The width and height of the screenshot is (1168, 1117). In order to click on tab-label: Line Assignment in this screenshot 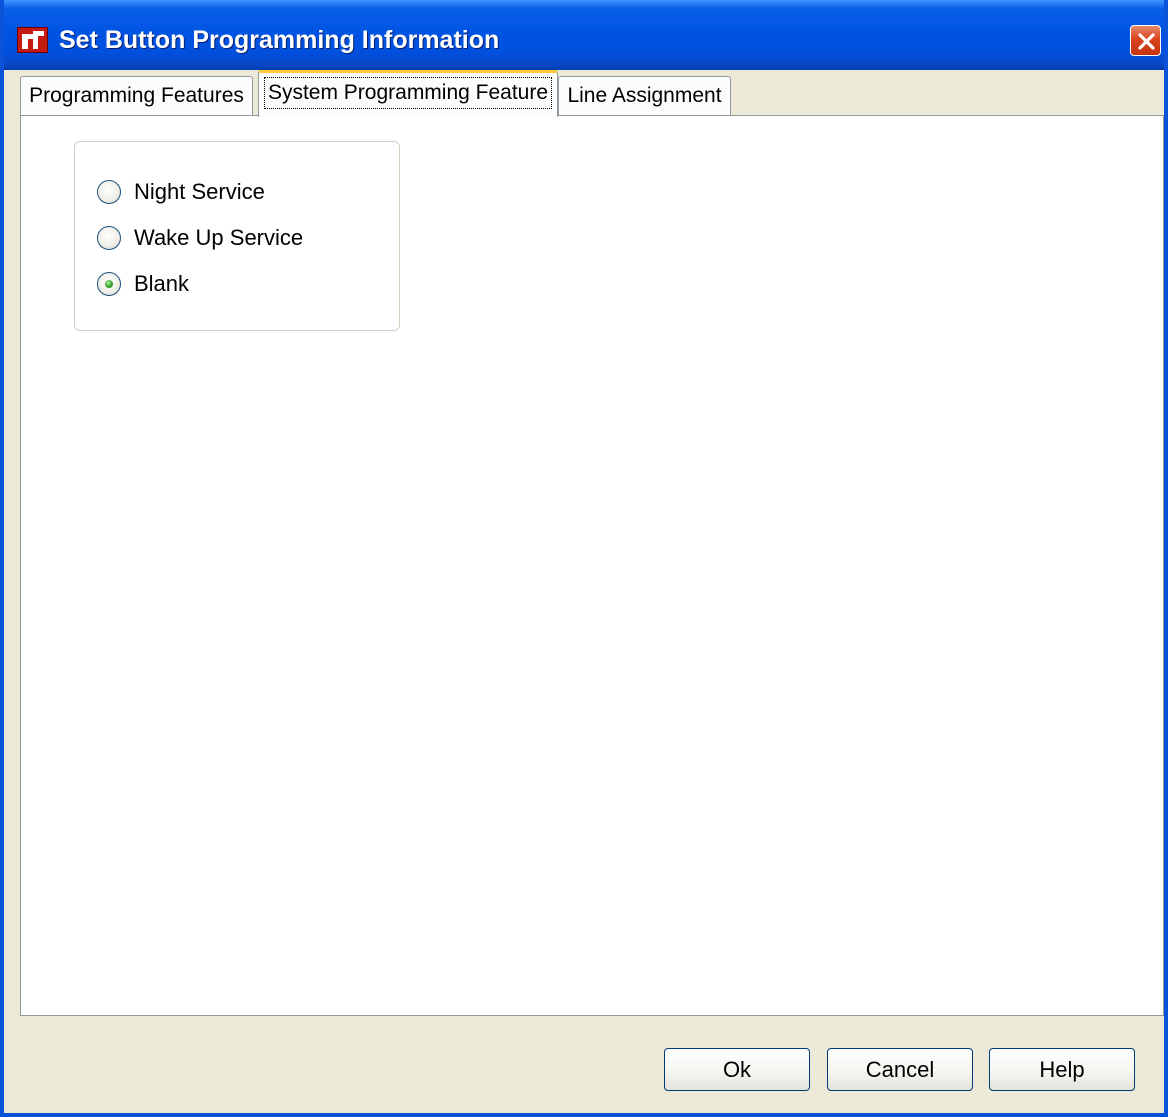, I will do `click(644, 95)`.